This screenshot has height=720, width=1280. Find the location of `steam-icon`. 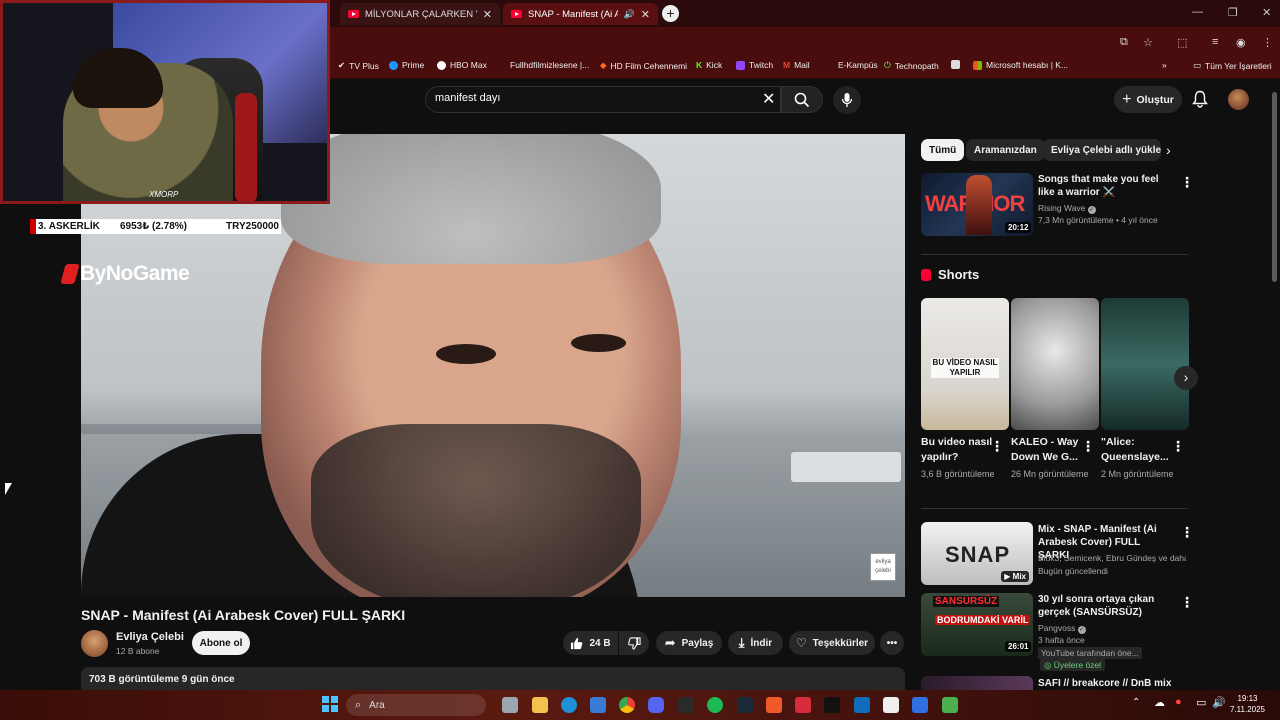

steam-icon is located at coordinates (745, 705).